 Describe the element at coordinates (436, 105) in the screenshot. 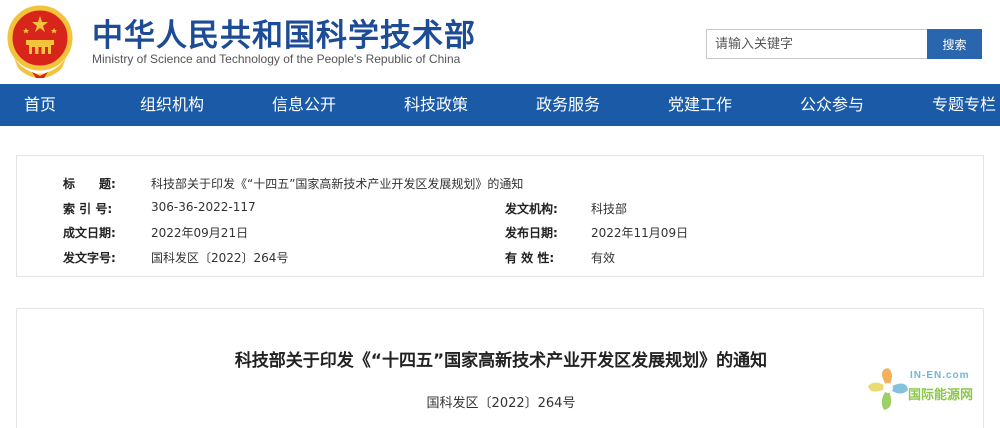

I see `nav-item-policy: 科技政策` at that location.